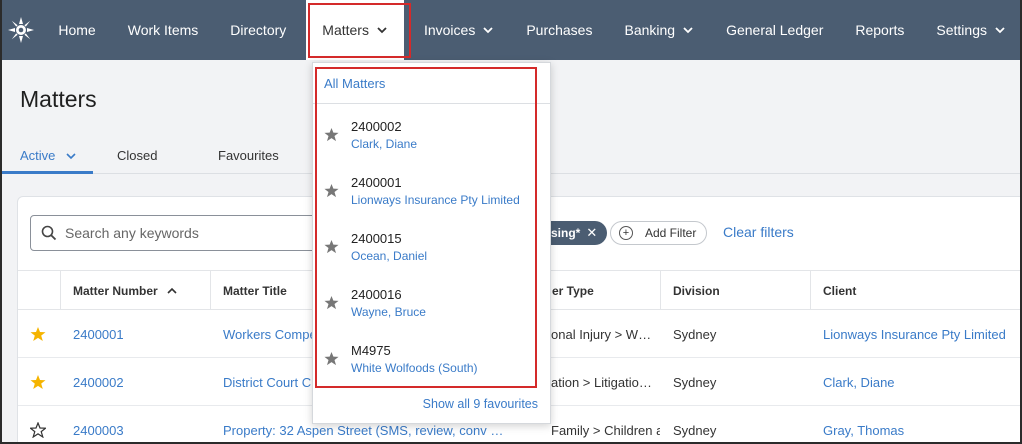 Image resolution: width=1022 pixels, height=444 pixels. I want to click on column-header-favourite, so click(39, 291).